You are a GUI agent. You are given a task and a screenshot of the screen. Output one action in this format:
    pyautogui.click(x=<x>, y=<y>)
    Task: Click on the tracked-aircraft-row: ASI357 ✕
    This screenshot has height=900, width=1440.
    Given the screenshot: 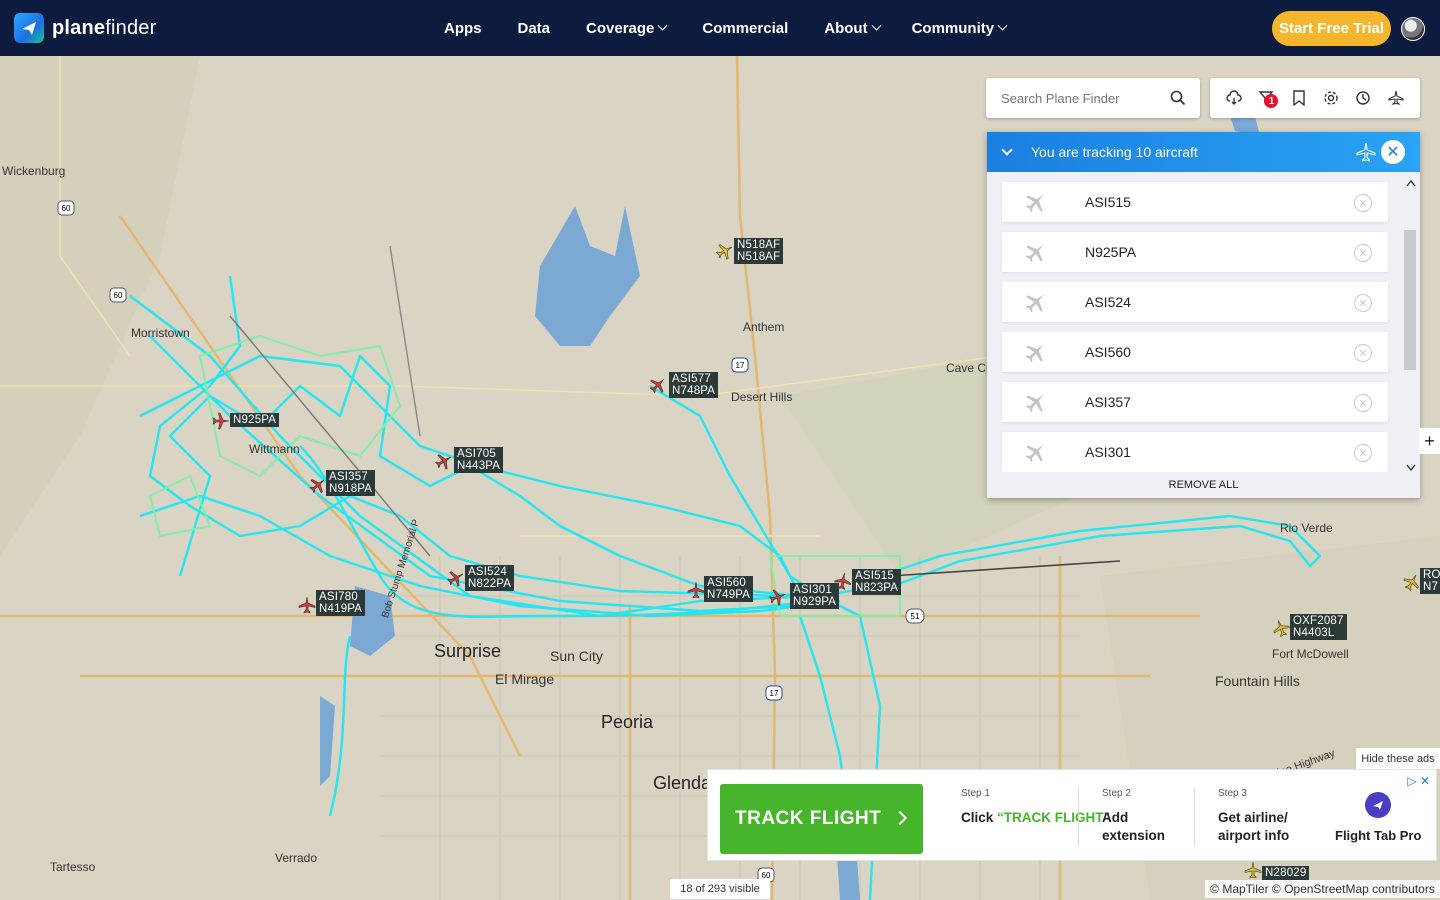 What is the action you would take?
    pyautogui.click(x=1195, y=402)
    